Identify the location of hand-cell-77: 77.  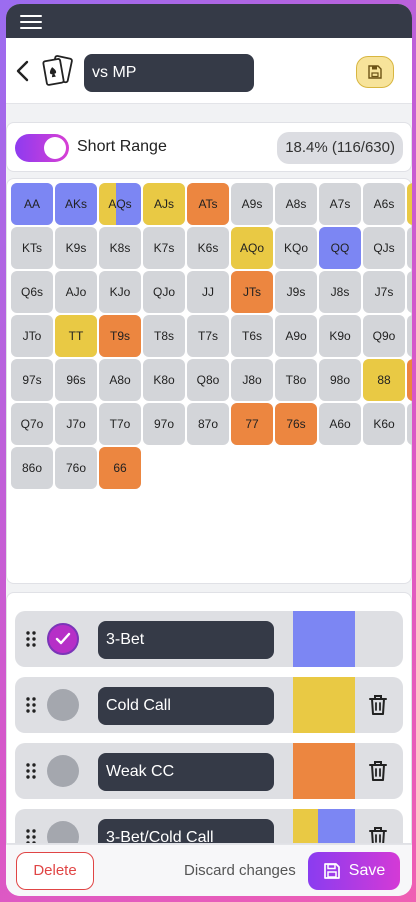
(252, 424).